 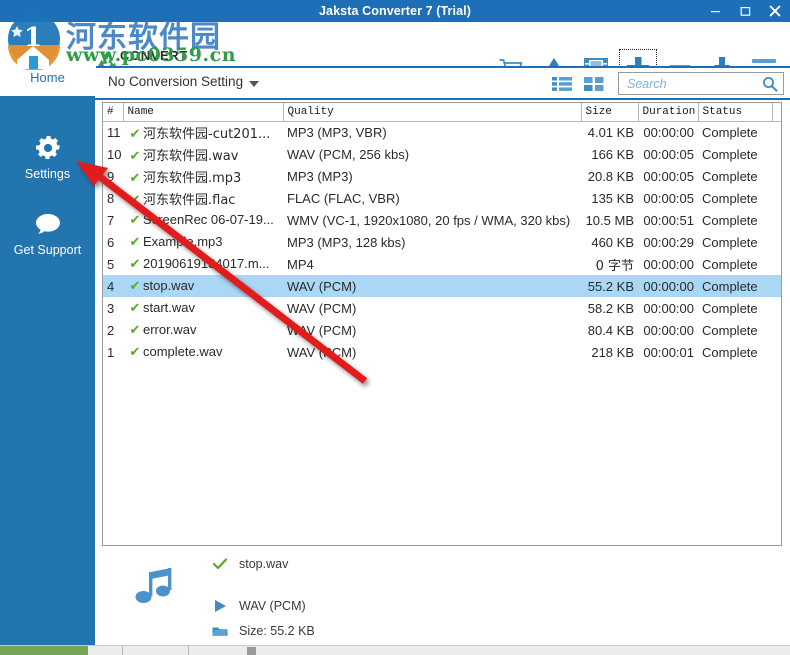 I want to click on row-name: ✔ 河东软件园.wav, so click(x=203, y=154).